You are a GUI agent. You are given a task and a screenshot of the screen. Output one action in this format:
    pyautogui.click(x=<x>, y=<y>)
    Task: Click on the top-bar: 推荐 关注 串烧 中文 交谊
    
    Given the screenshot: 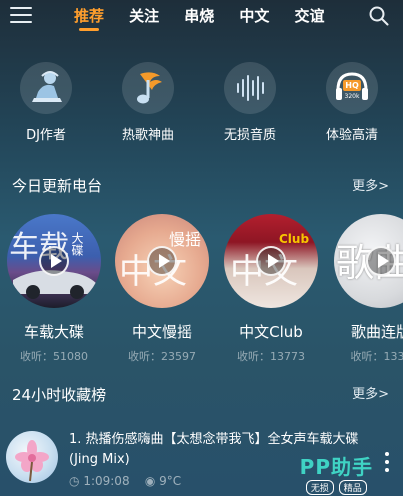 What is the action you would take?
    pyautogui.click(x=201, y=17)
    